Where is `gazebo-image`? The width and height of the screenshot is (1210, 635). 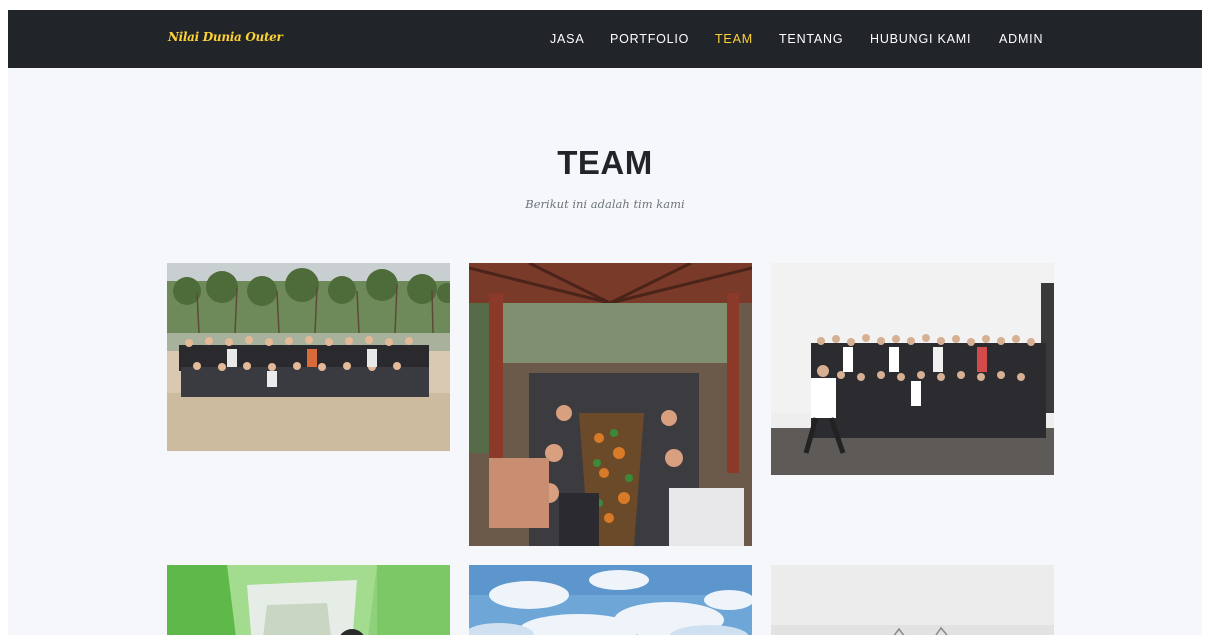
gazebo-image is located at coordinates (610, 404).